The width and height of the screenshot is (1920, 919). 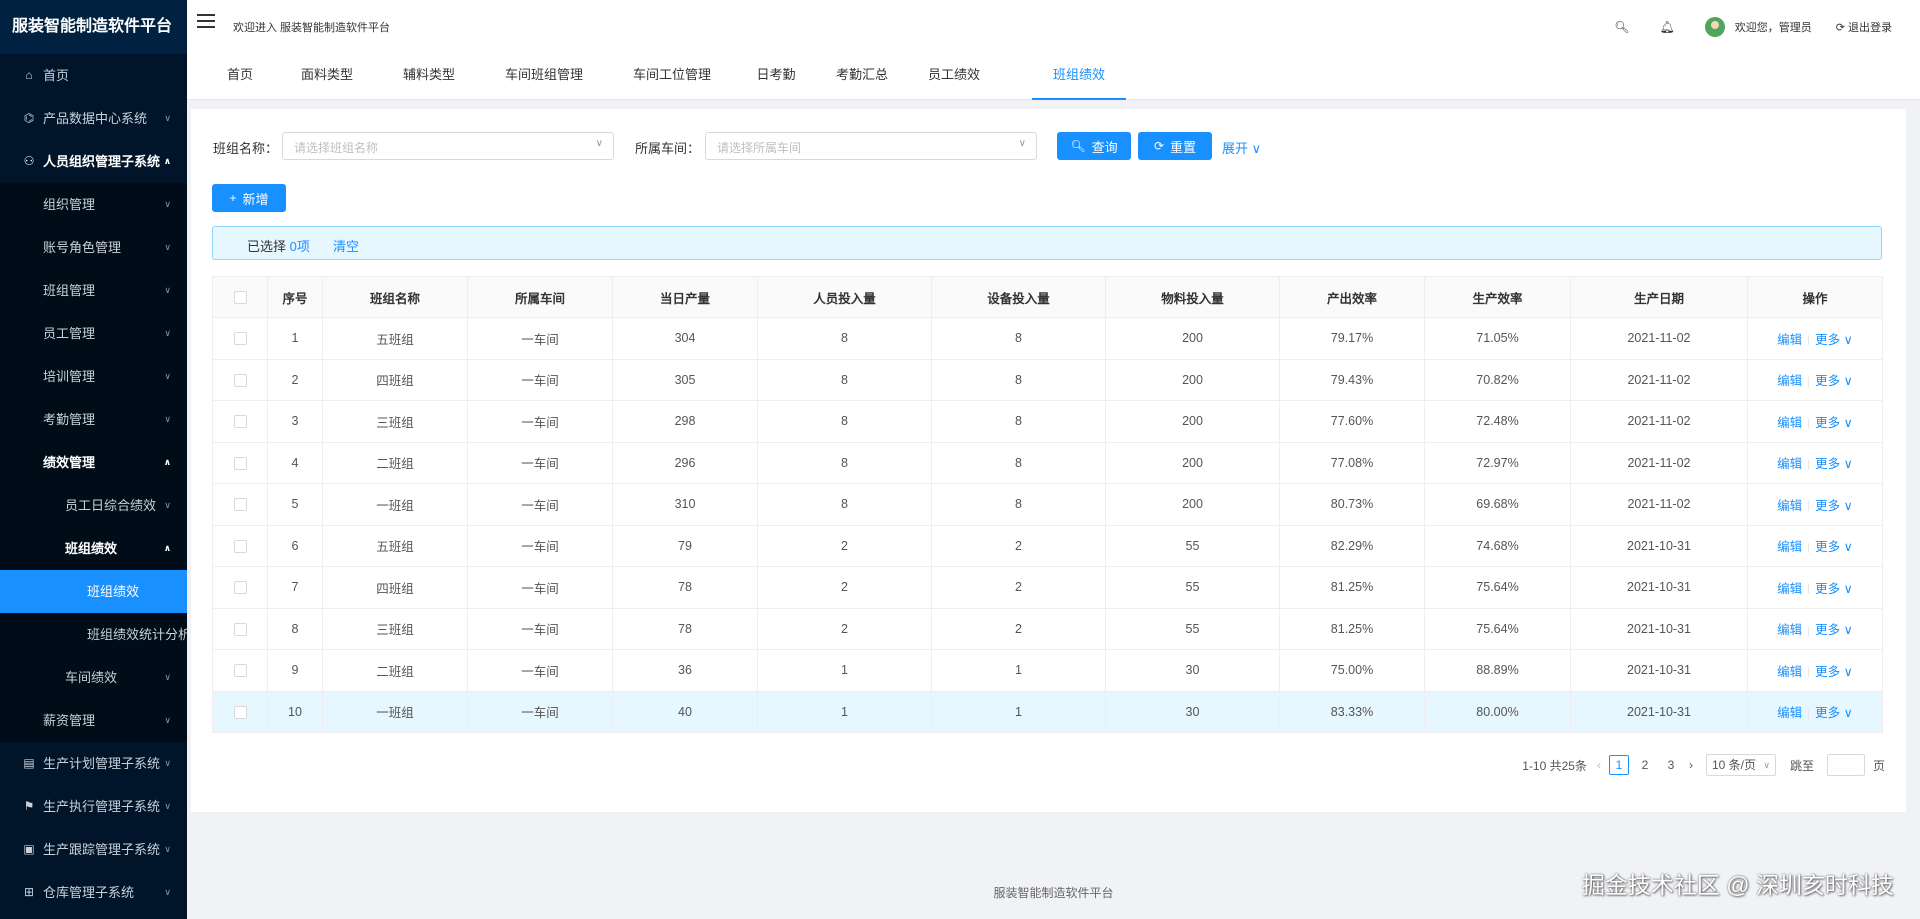 I want to click on workshop-select: 请选择所属车间 ∨, so click(x=871, y=146).